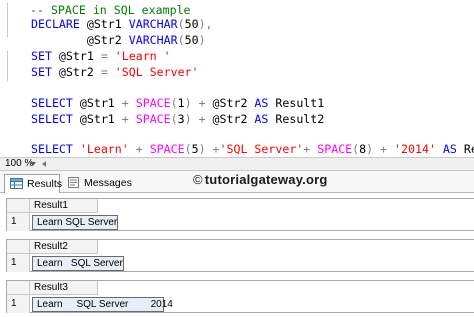 The image size is (474, 317). I want to click on tab-messages: Messages, so click(97, 183).